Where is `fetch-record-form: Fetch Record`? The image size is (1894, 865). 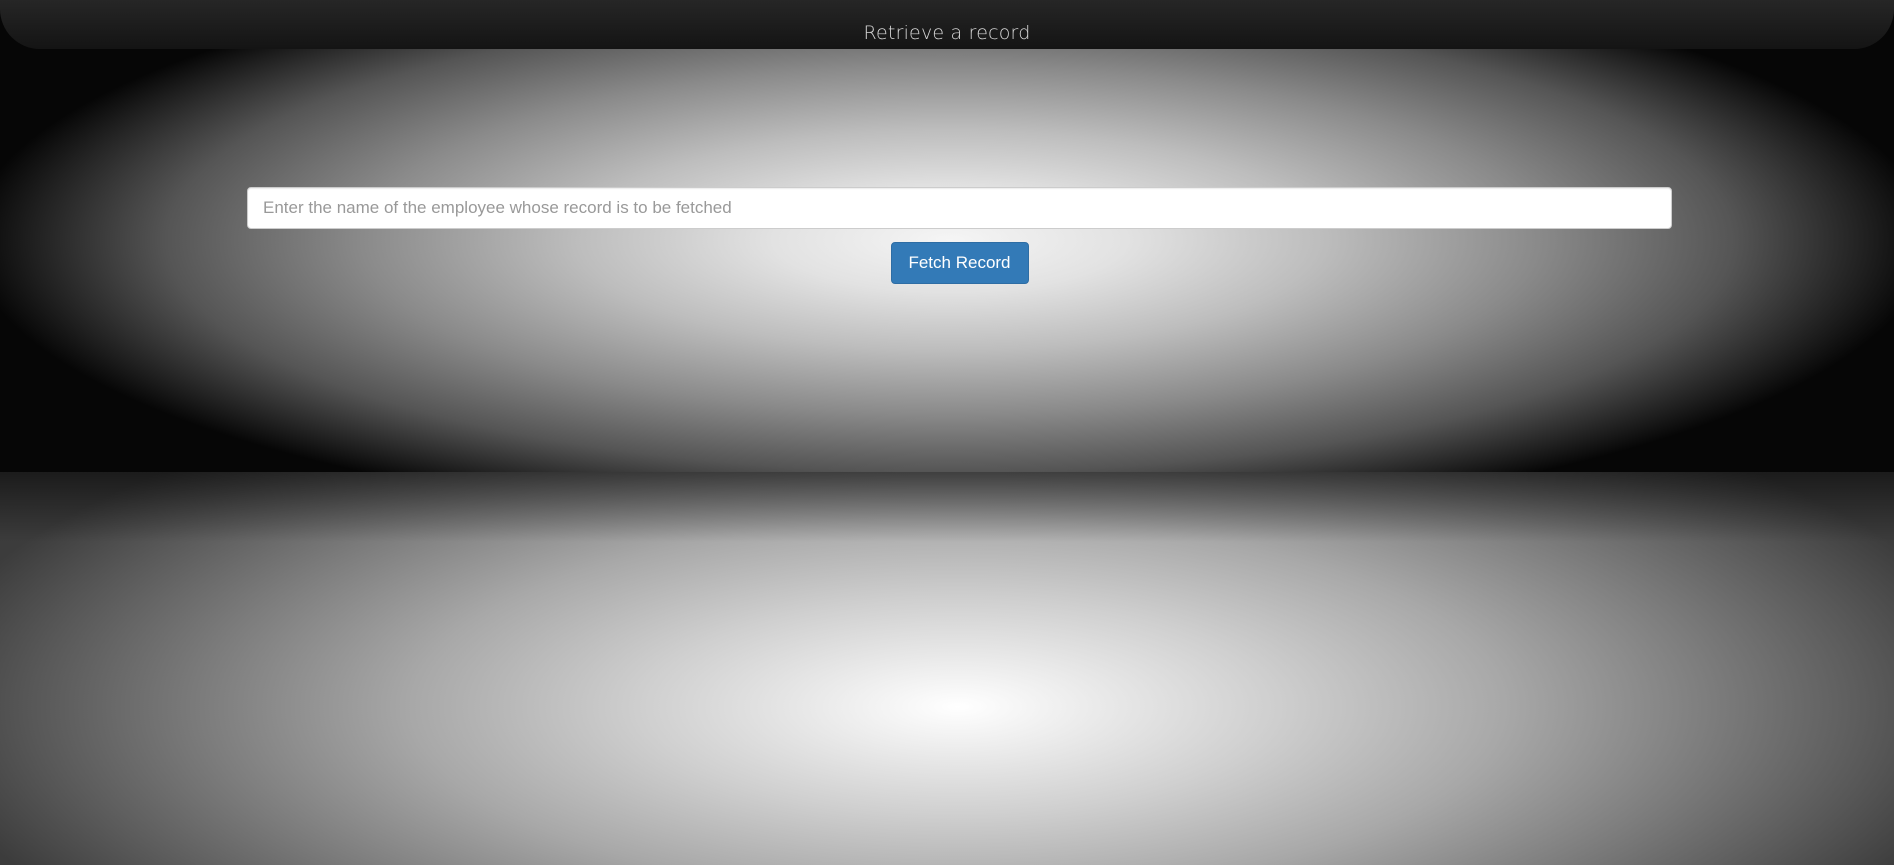 fetch-record-form: Fetch Record is located at coordinates (959, 235).